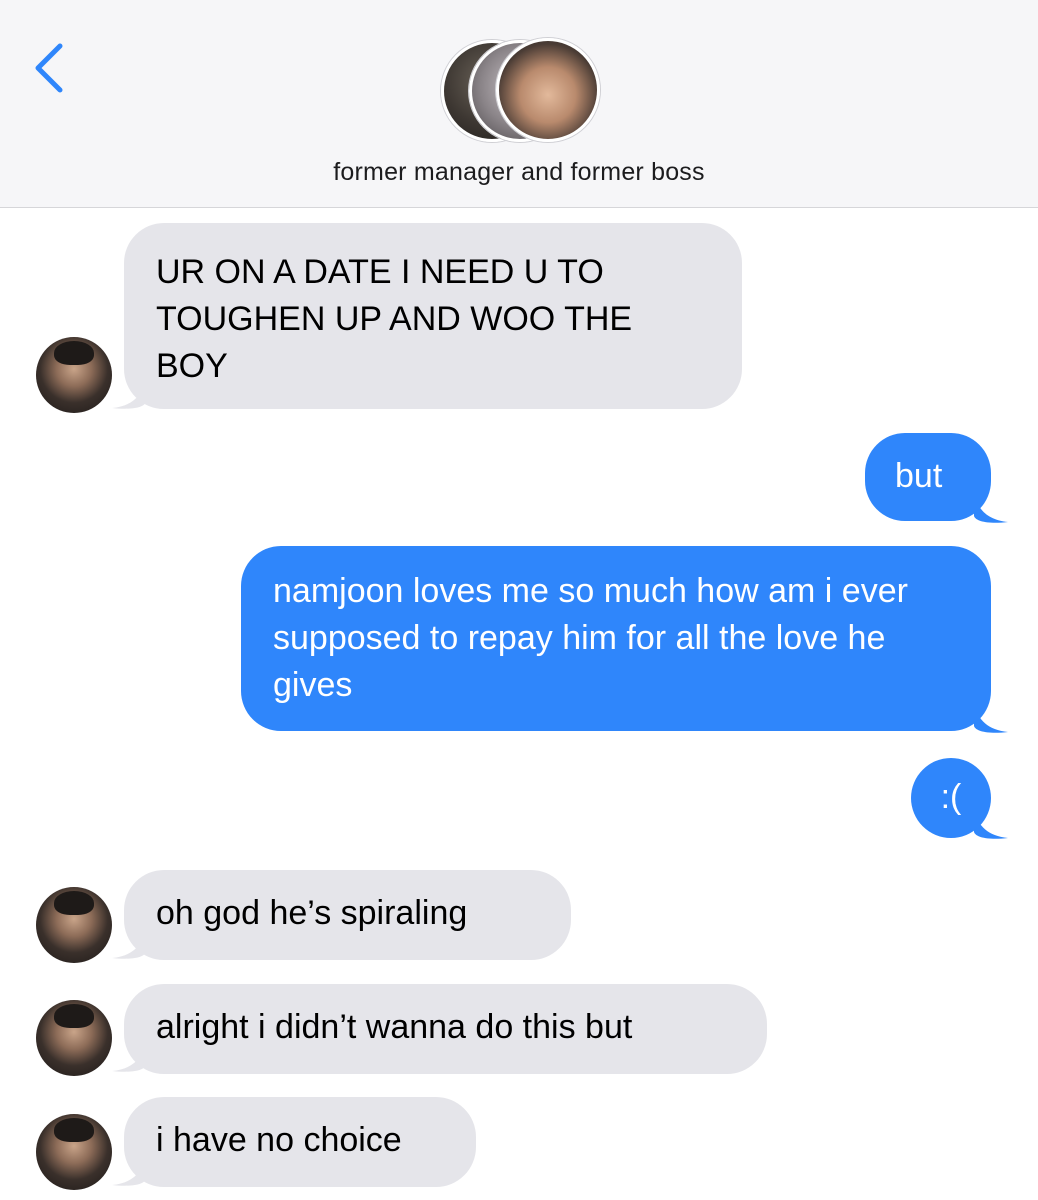 Image resolution: width=1038 pixels, height=1200 pixels. I want to click on message-text: but, so click(919, 476).